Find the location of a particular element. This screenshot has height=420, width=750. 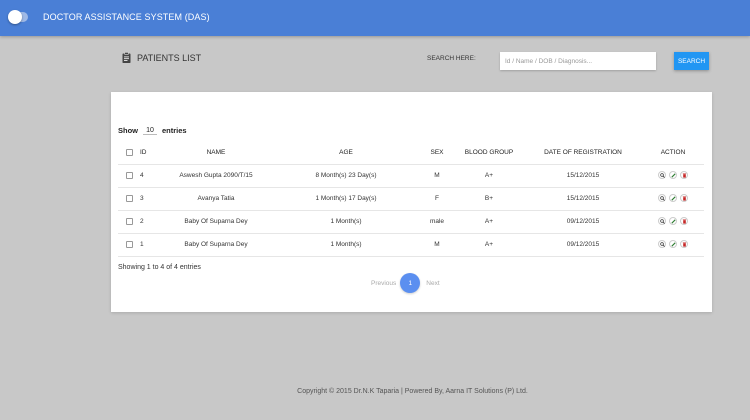

cell-id: 1 is located at coordinates (150, 245).